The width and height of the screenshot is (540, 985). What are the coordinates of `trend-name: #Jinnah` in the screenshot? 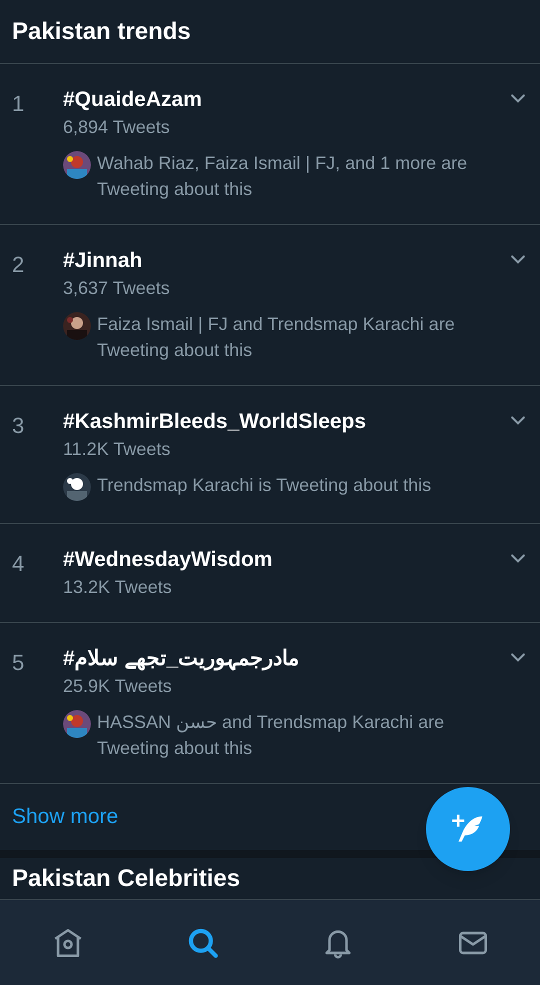 It's located at (102, 261).